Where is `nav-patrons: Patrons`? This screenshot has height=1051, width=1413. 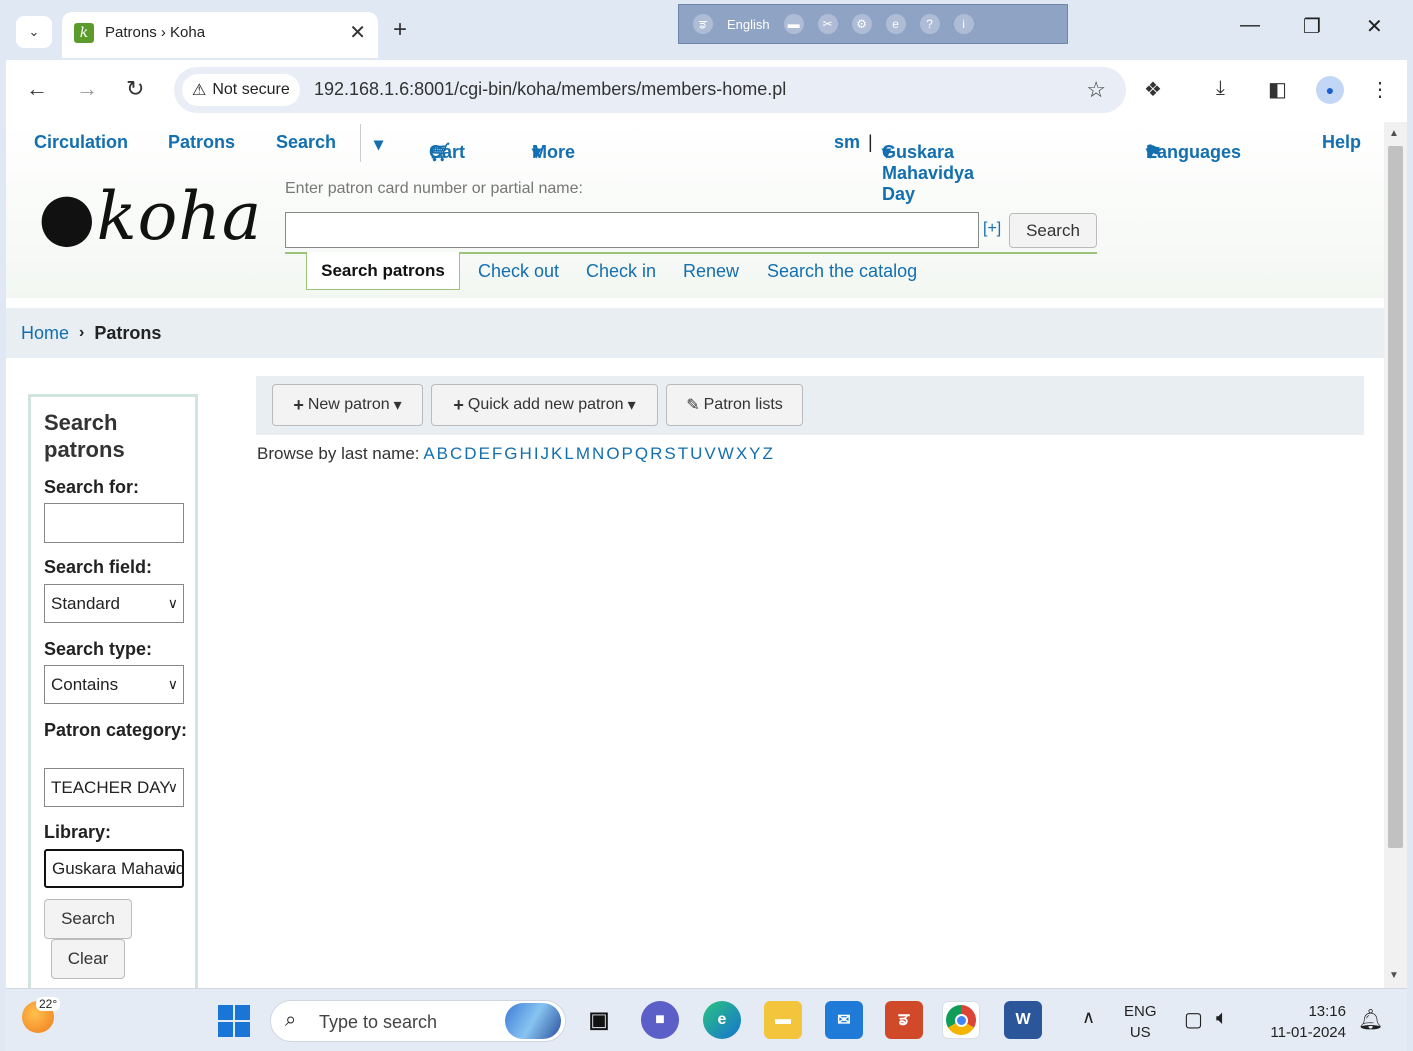 nav-patrons: Patrons is located at coordinates (201, 142).